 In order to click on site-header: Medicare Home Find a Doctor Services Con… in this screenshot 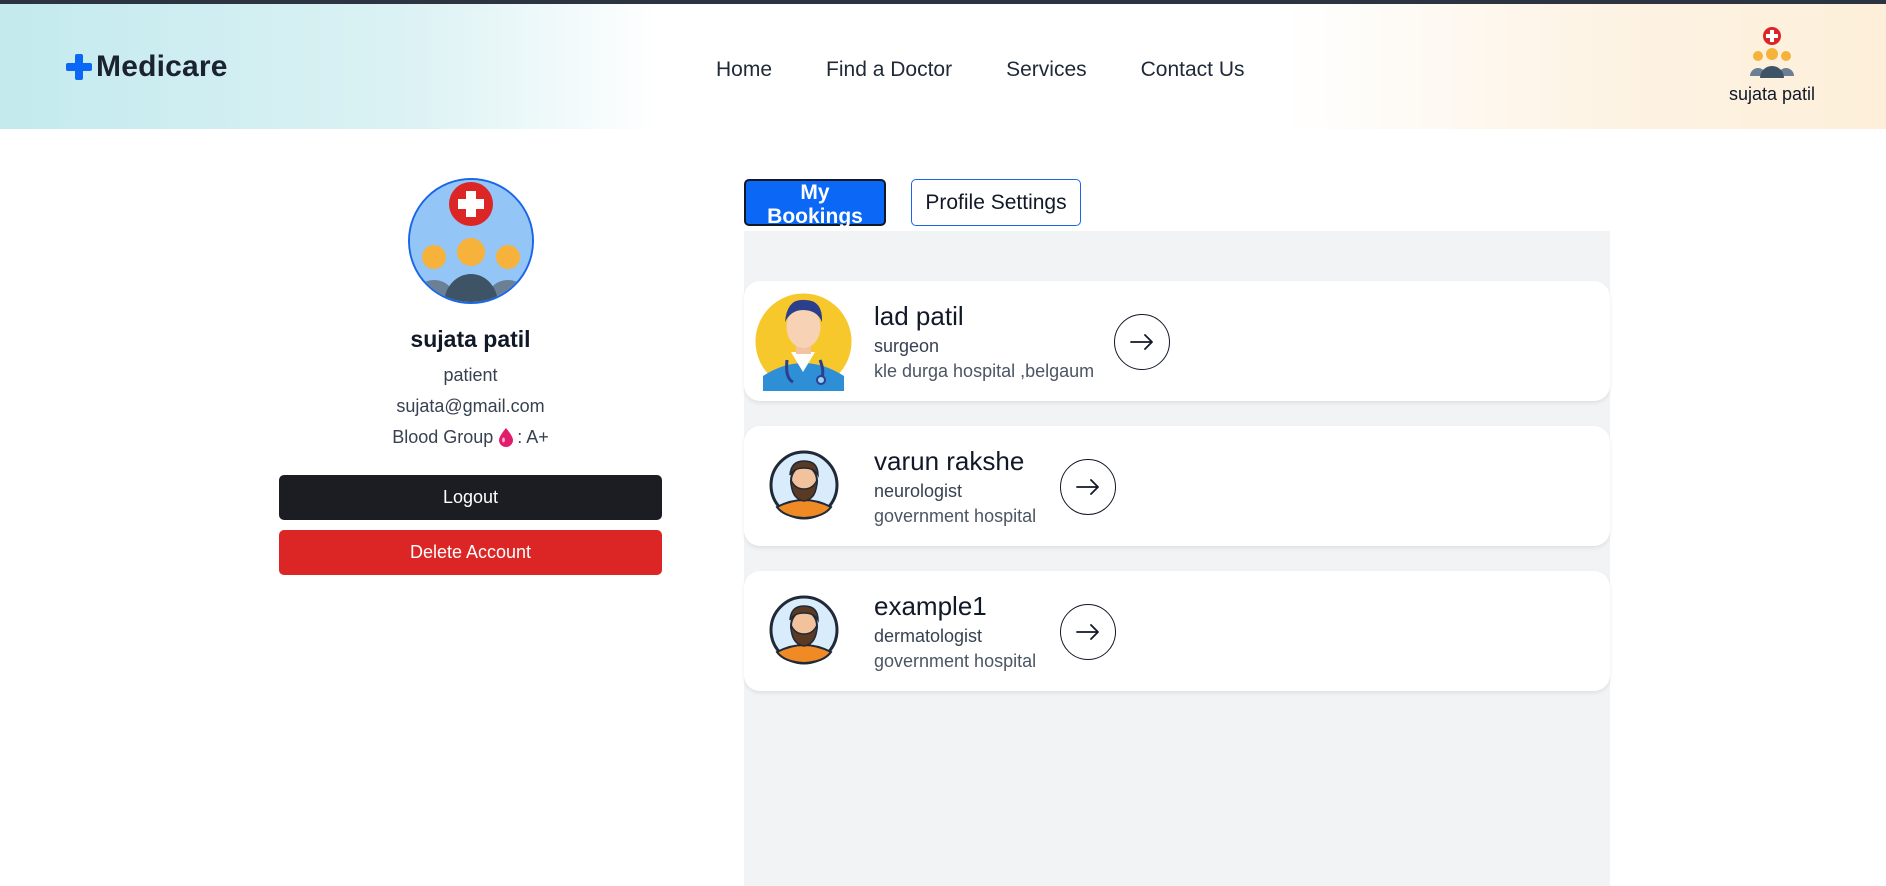, I will do `click(943, 66)`.